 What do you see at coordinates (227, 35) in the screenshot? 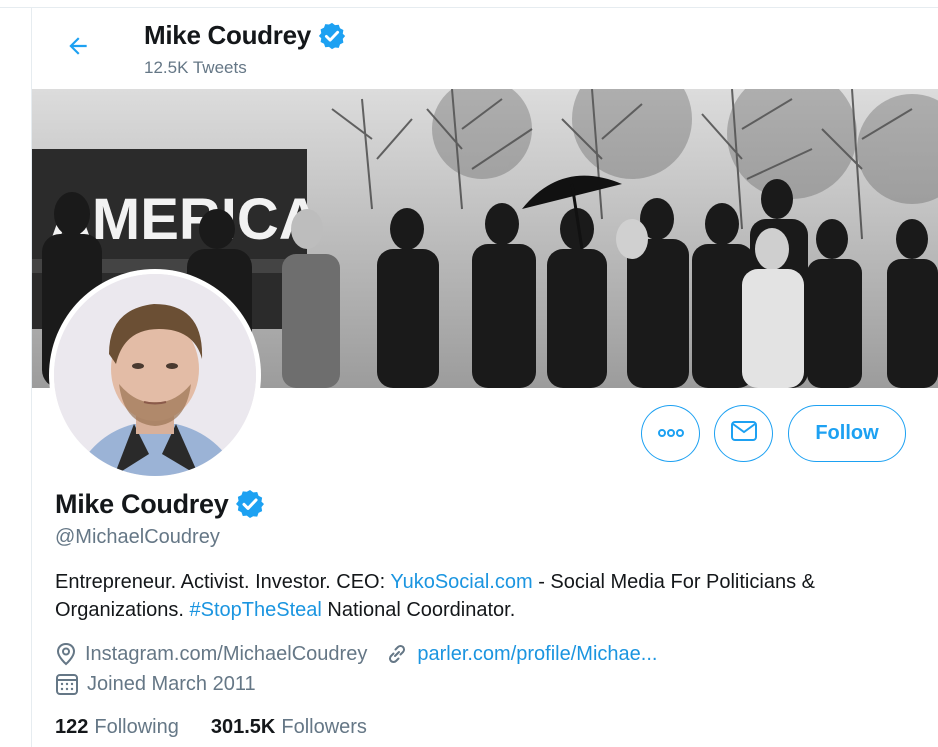
I see `header-name: Mike Coudrey` at bounding box center [227, 35].